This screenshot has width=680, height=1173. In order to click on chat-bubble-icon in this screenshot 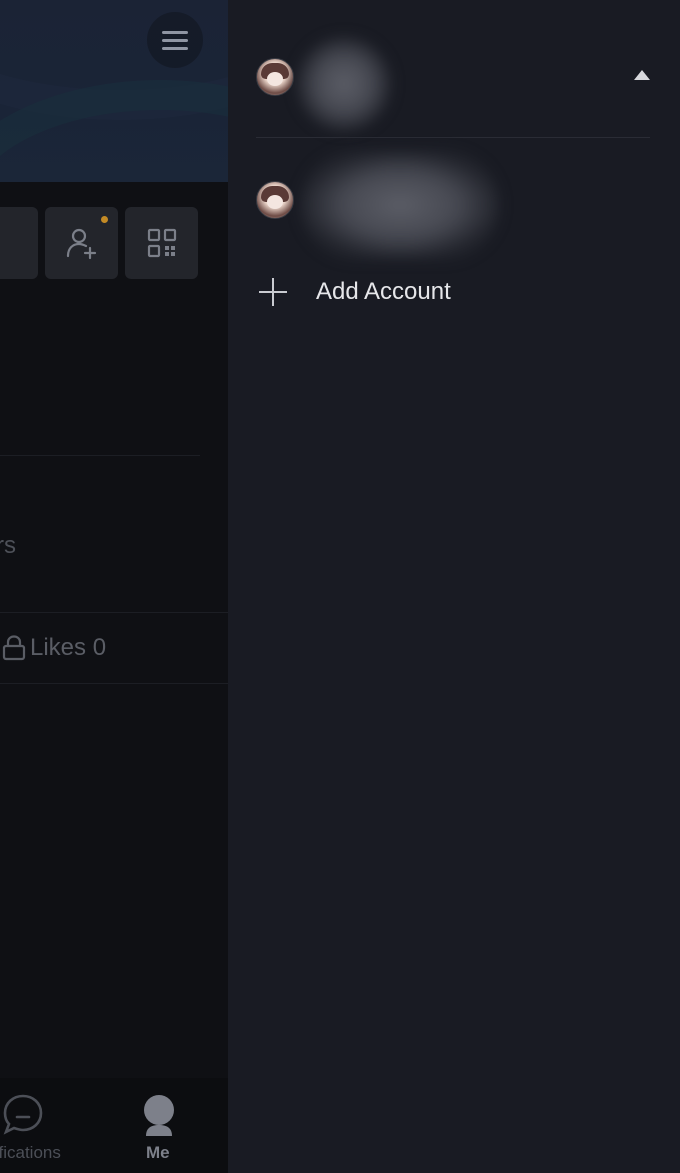, I will do `click(23, 1114)`.